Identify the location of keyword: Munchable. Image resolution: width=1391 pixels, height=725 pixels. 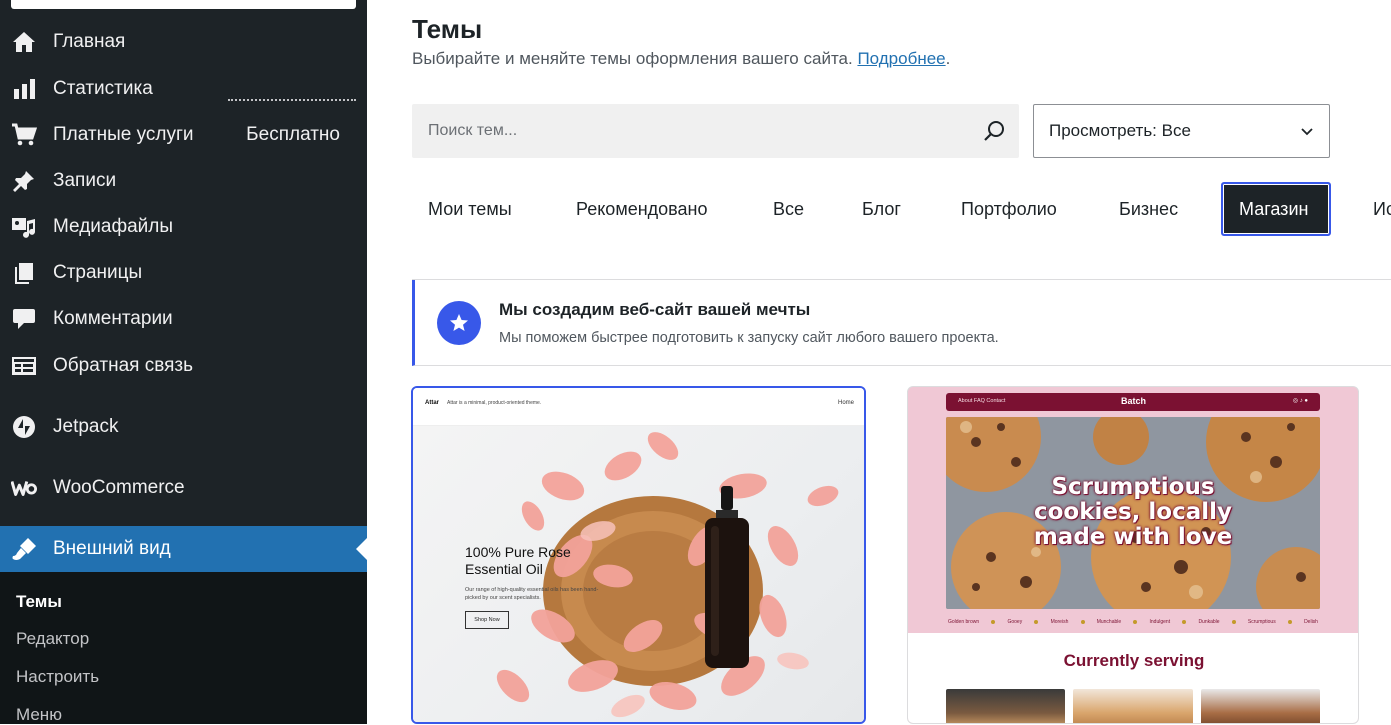
(1109, 622).